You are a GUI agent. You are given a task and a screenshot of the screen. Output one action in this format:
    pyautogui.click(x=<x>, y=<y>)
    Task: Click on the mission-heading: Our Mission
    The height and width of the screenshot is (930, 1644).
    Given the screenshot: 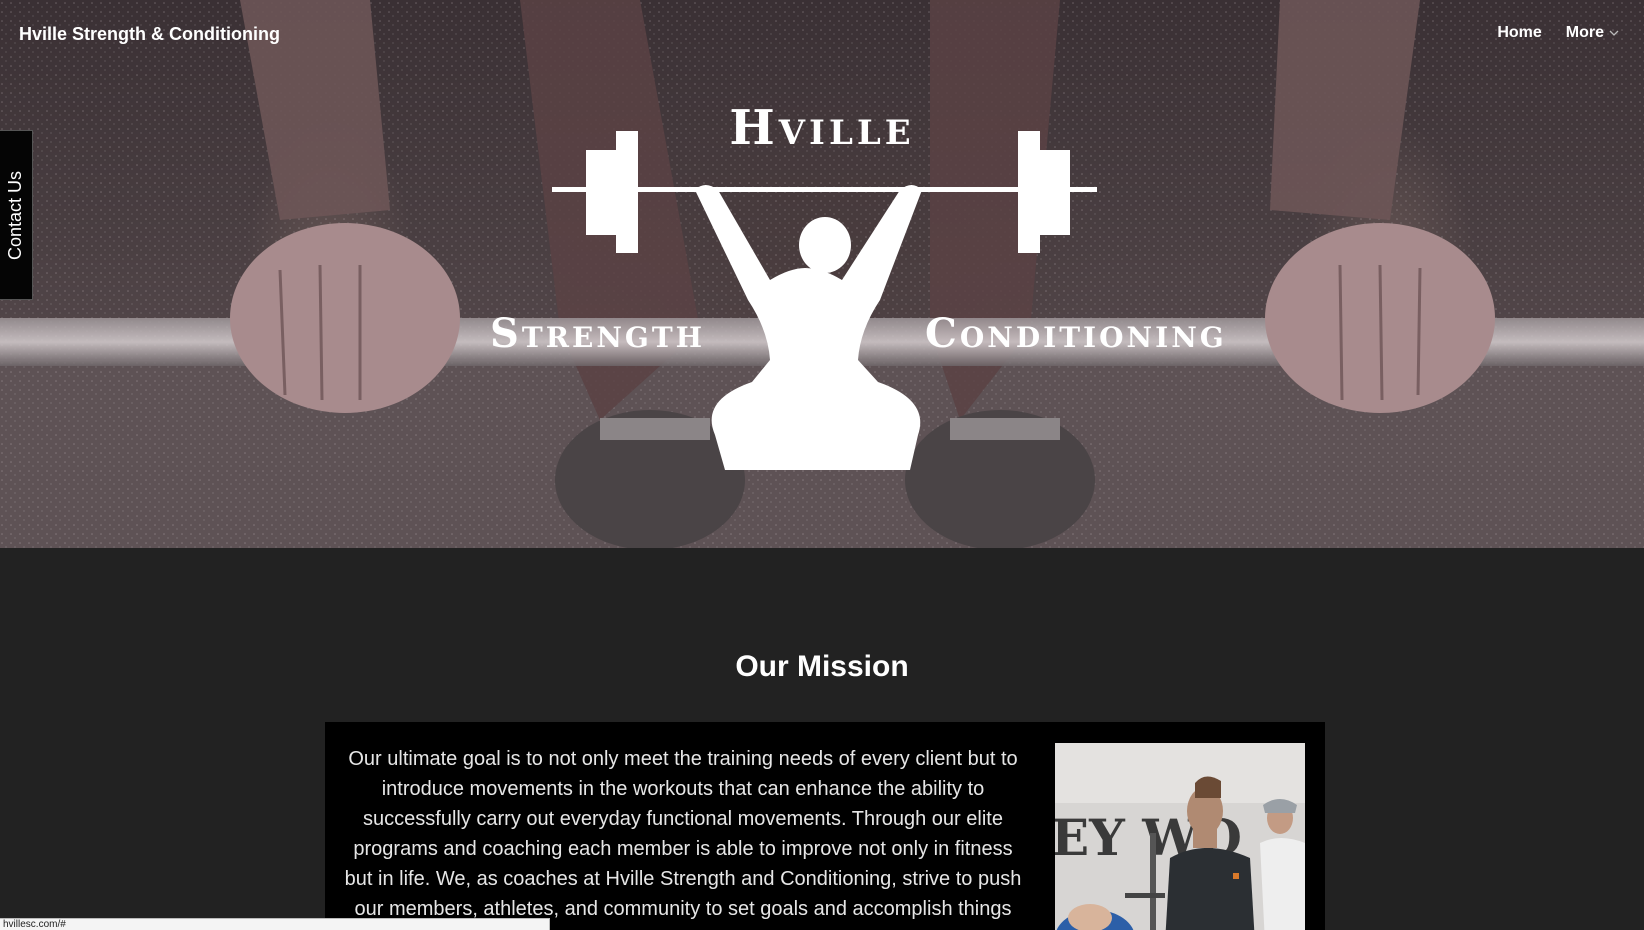 What is the action you would take?
    pyautogui.click(x=822, y=666)
    